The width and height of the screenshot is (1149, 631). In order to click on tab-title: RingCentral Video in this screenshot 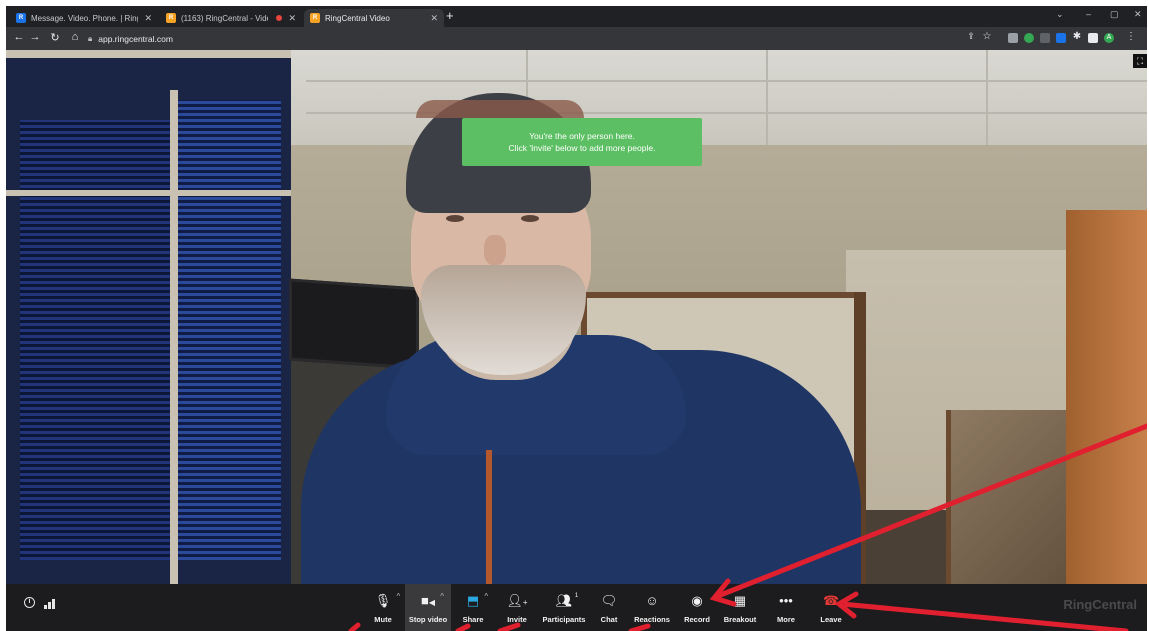, I will do `click(357, 18)`.